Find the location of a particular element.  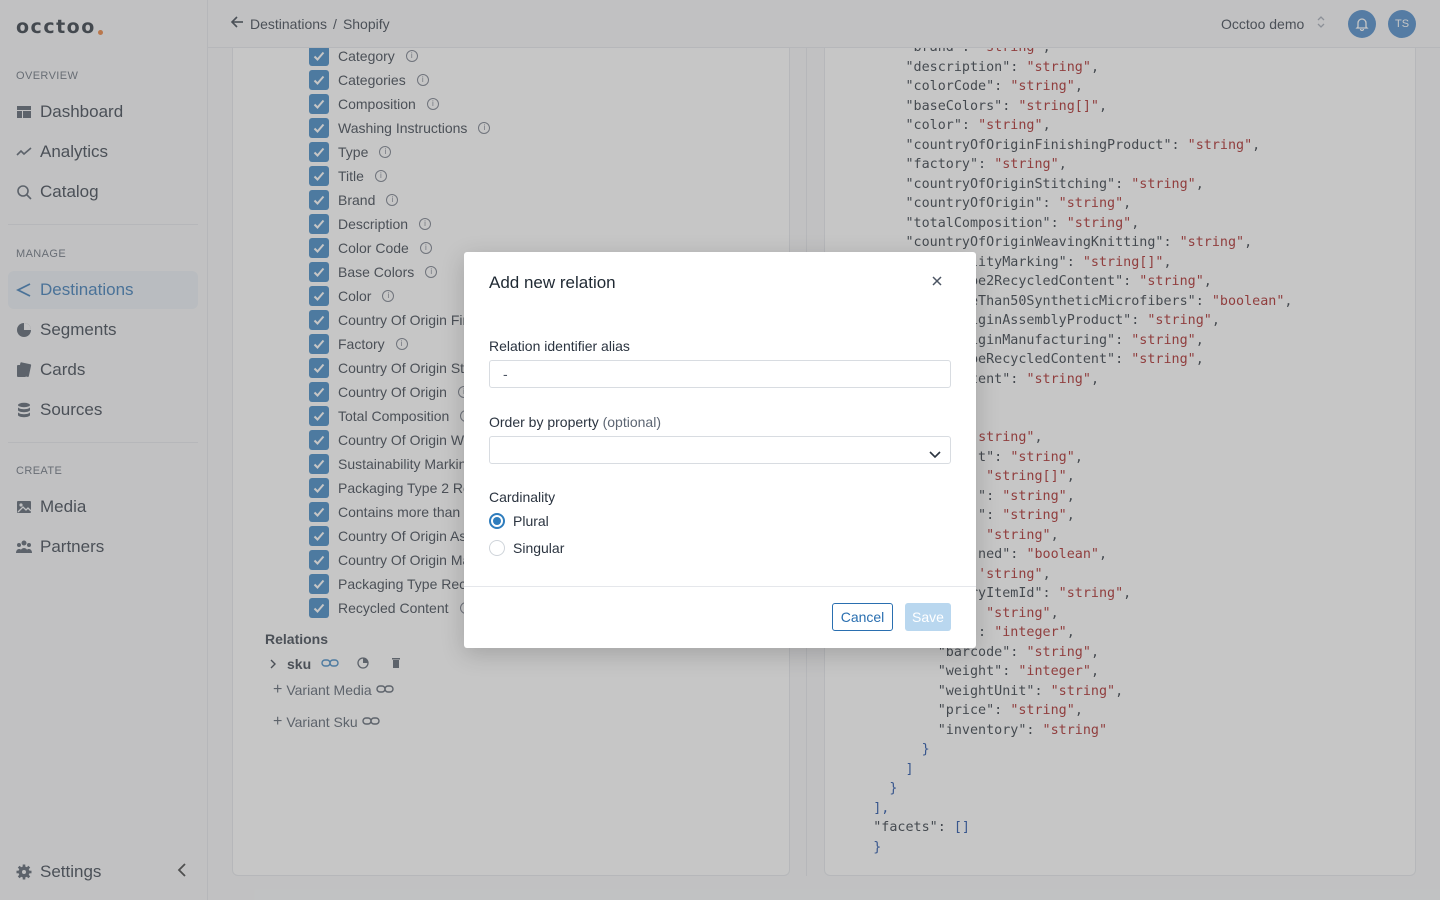

order-label: Order by property (optional) is located at coordinates (575, 422).